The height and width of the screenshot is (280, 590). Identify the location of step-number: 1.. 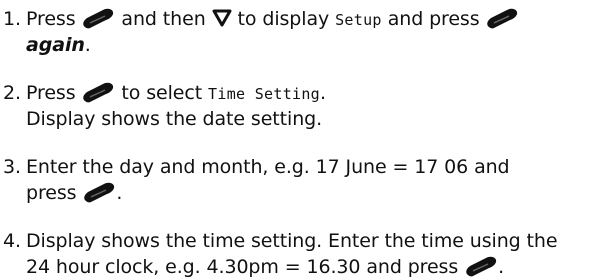
(12, 19).